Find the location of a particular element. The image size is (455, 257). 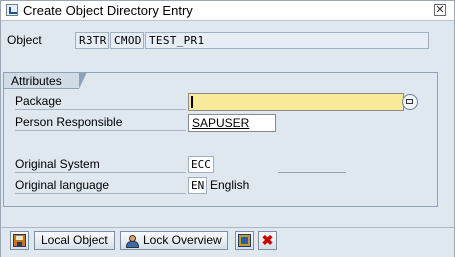

attributes-group-title: Attributes is located at coordinates (45, 80).